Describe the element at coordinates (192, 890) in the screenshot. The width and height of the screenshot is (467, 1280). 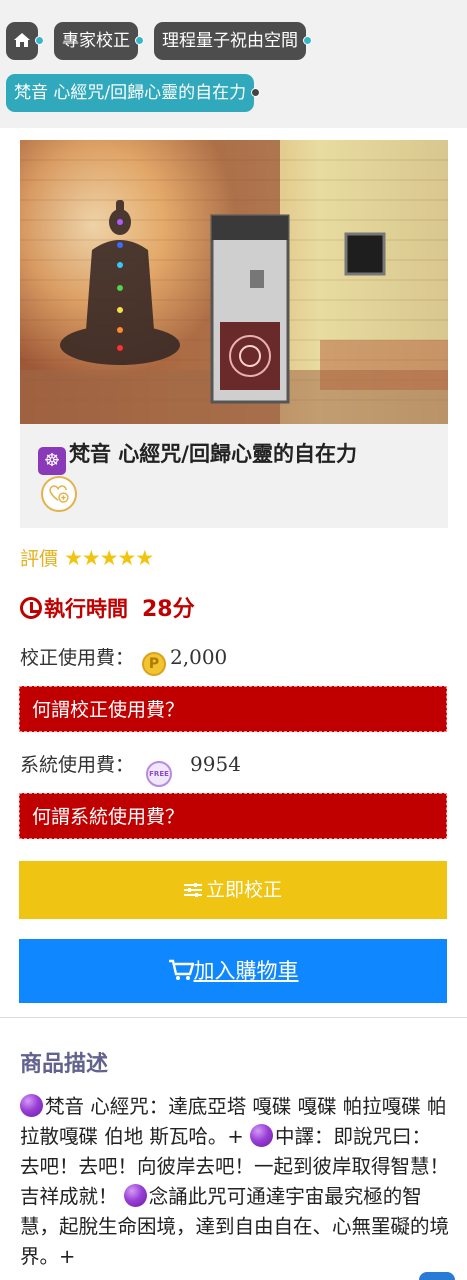
I see `sliders-icon` at that location.